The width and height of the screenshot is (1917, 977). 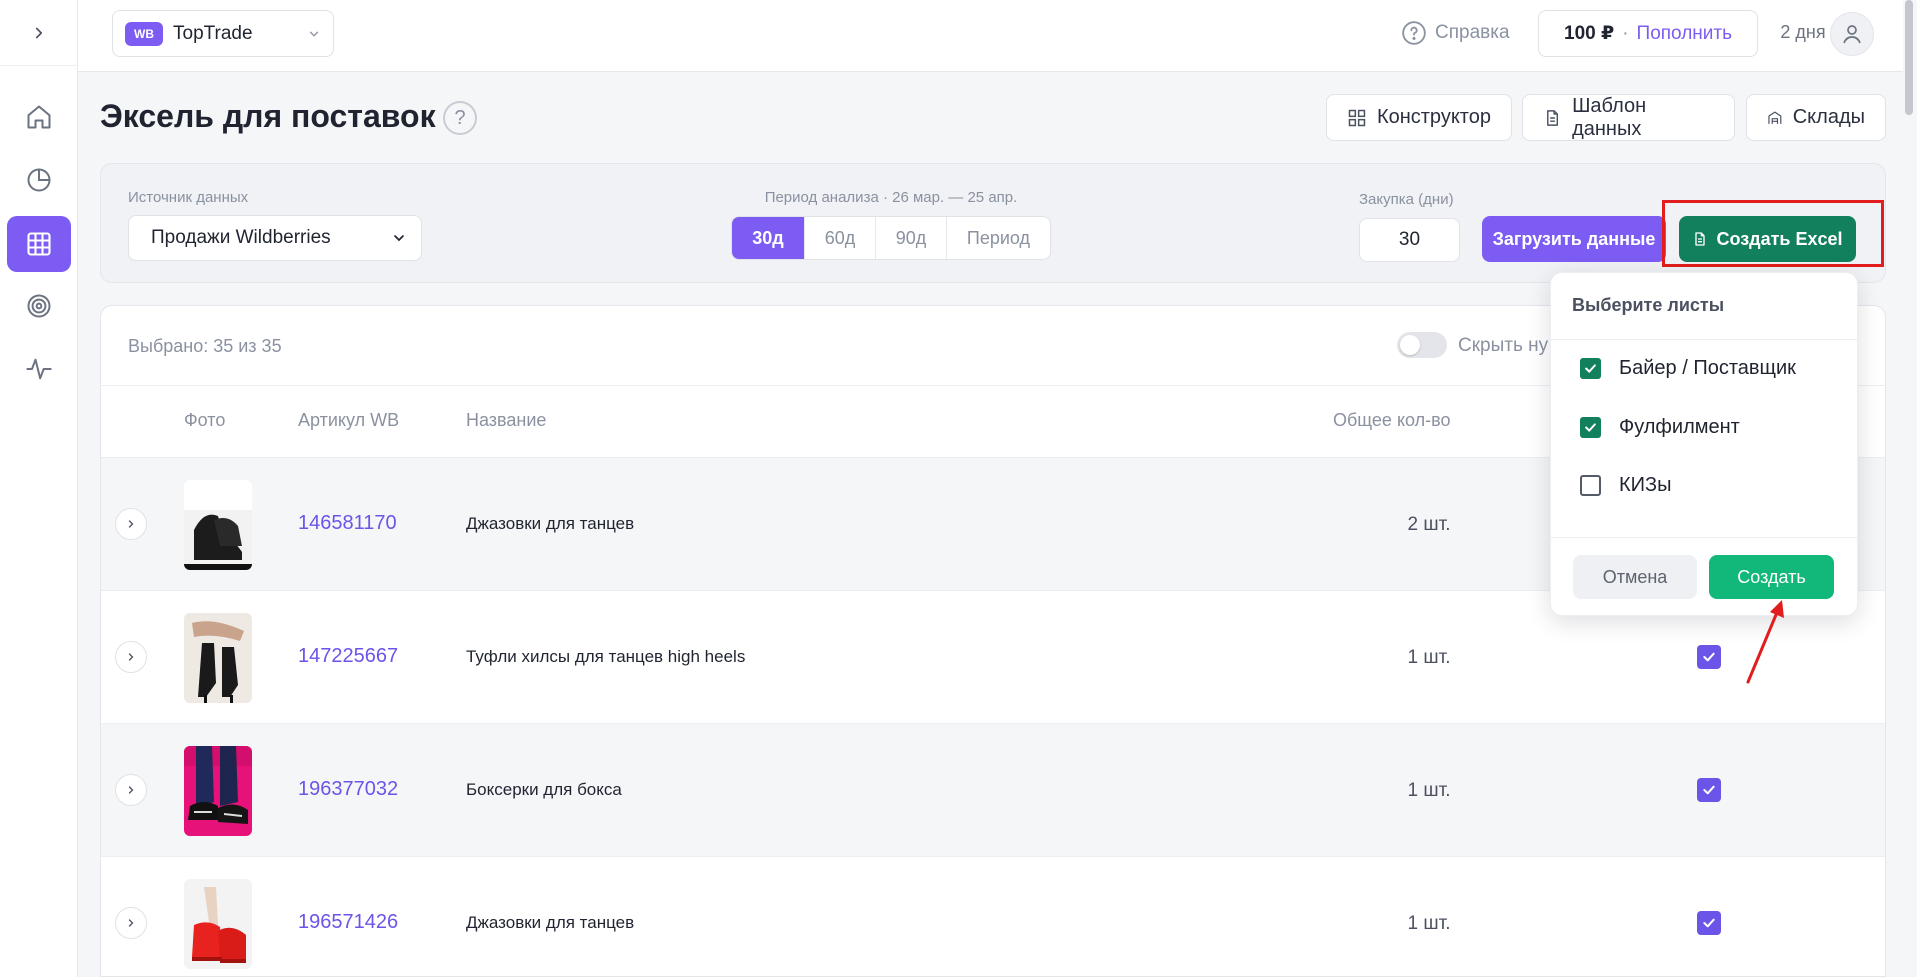 What do you see at coordinates (1828, 117) in the screenshot?
I see `warehouses-label: Склады` at bounding box center [1828, 117].